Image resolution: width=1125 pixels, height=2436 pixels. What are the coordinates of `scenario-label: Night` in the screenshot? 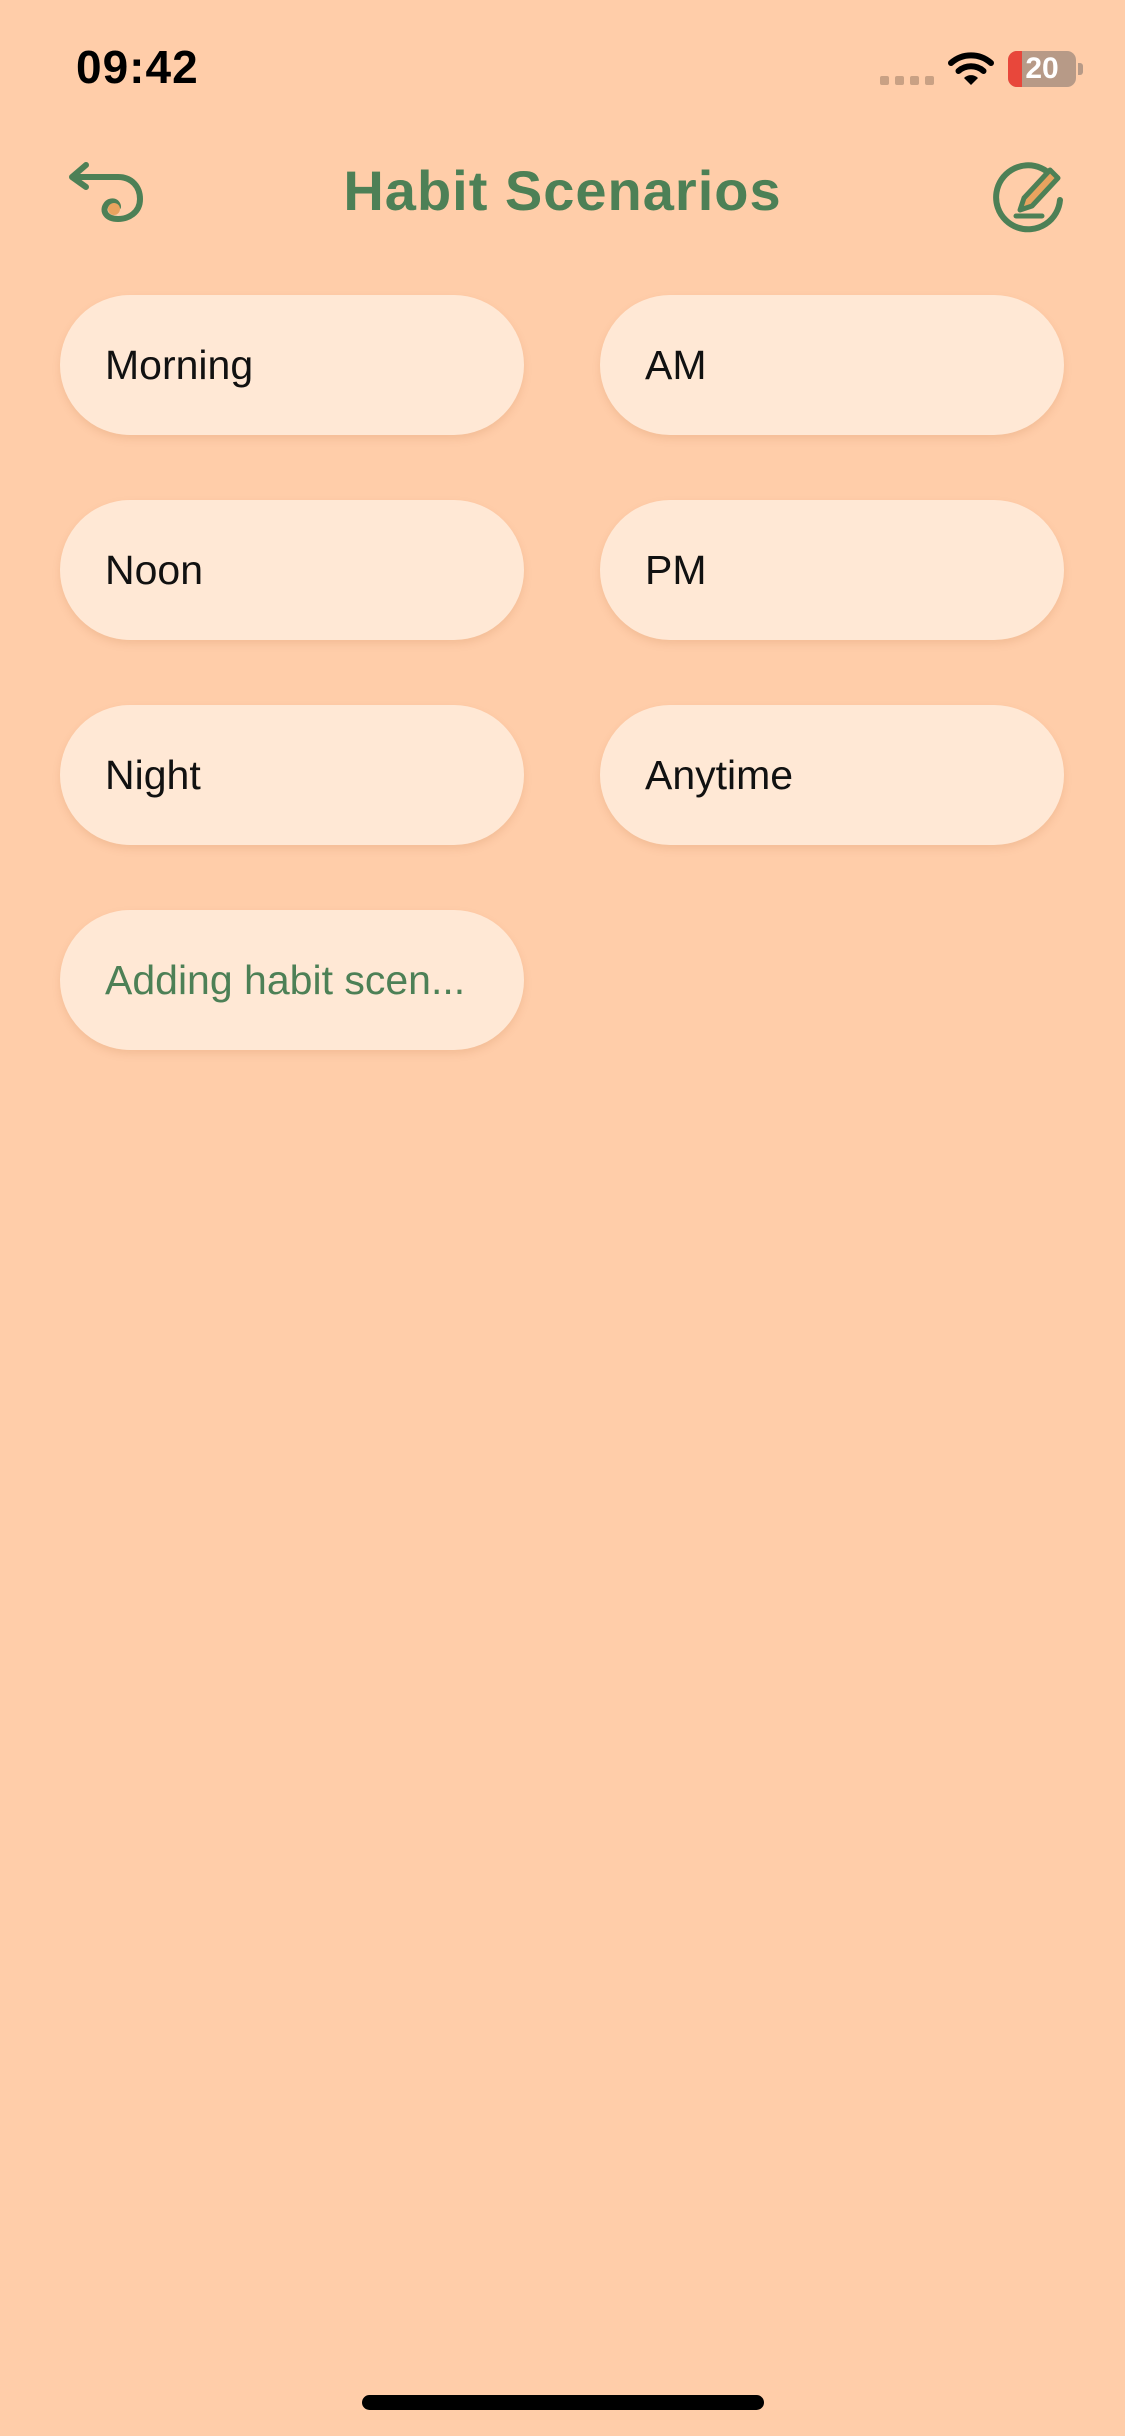 It's located at (153, 774).